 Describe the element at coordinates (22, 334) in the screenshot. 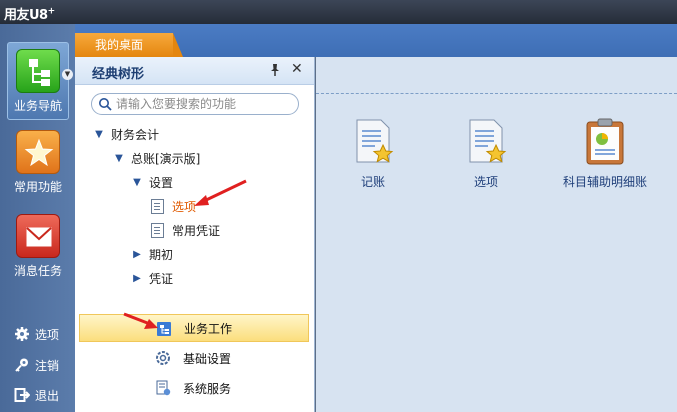

I see `gear-icon` at that location.